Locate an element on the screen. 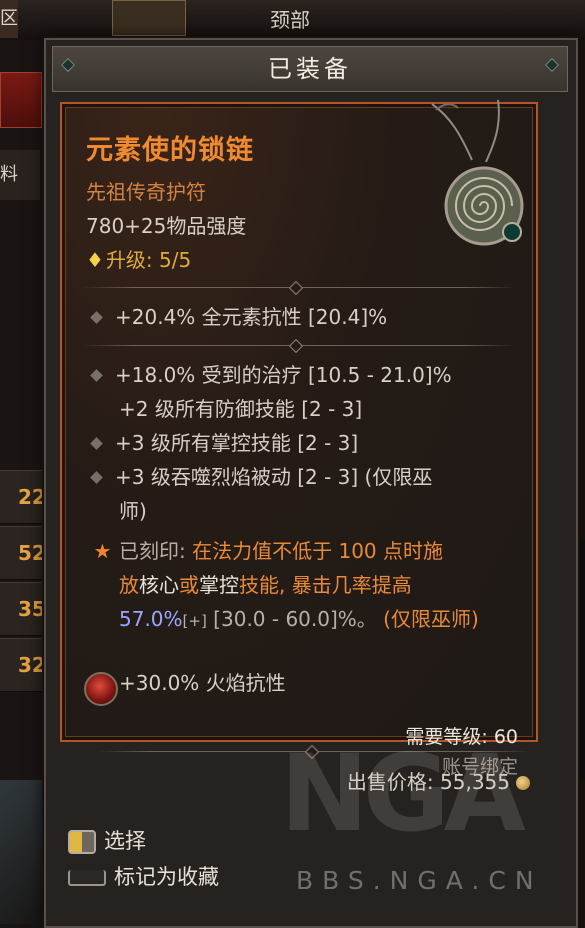 Image resolution: width=585 pixels, height=928 pixels. socket-affix: +30.0% 火焰抗性 is located at coordinates (202, 683).